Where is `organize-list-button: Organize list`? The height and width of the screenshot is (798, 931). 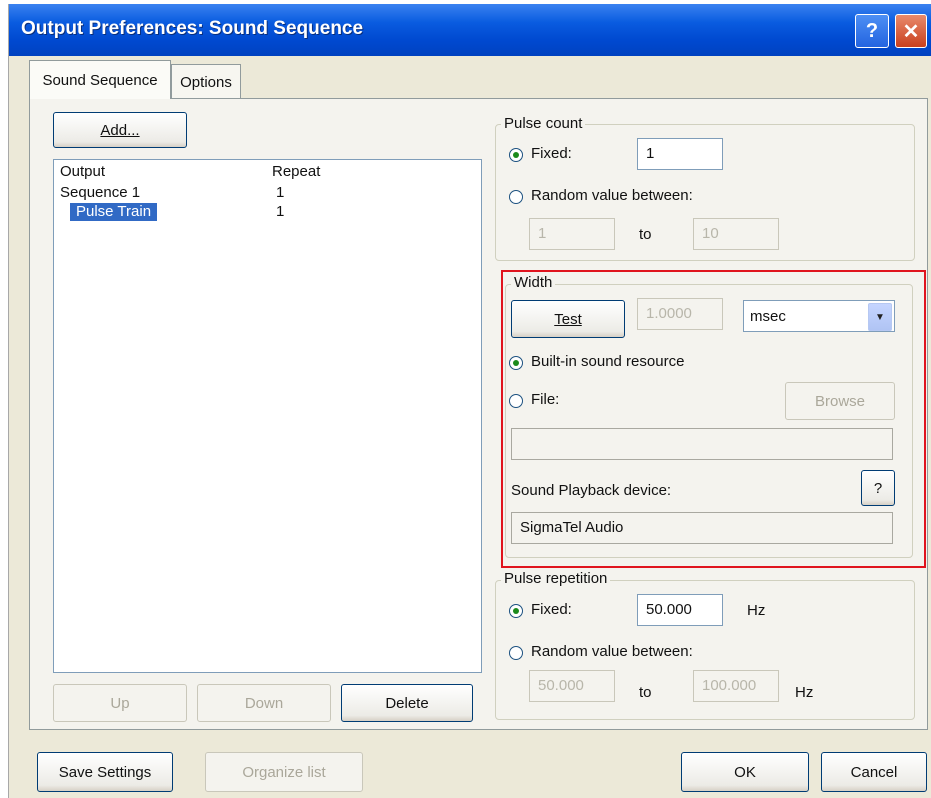 organize-list-button: Organize list is located at coordinates (284, 772).